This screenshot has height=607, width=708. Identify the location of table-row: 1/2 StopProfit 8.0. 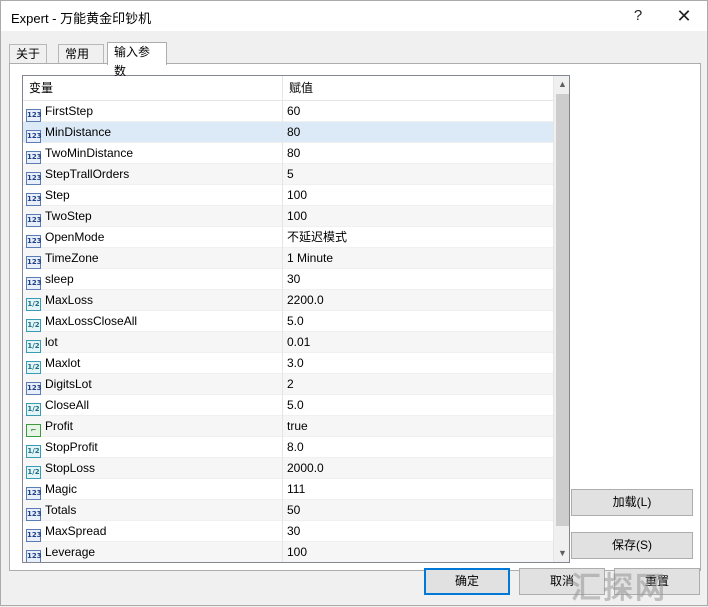
(288, 447).